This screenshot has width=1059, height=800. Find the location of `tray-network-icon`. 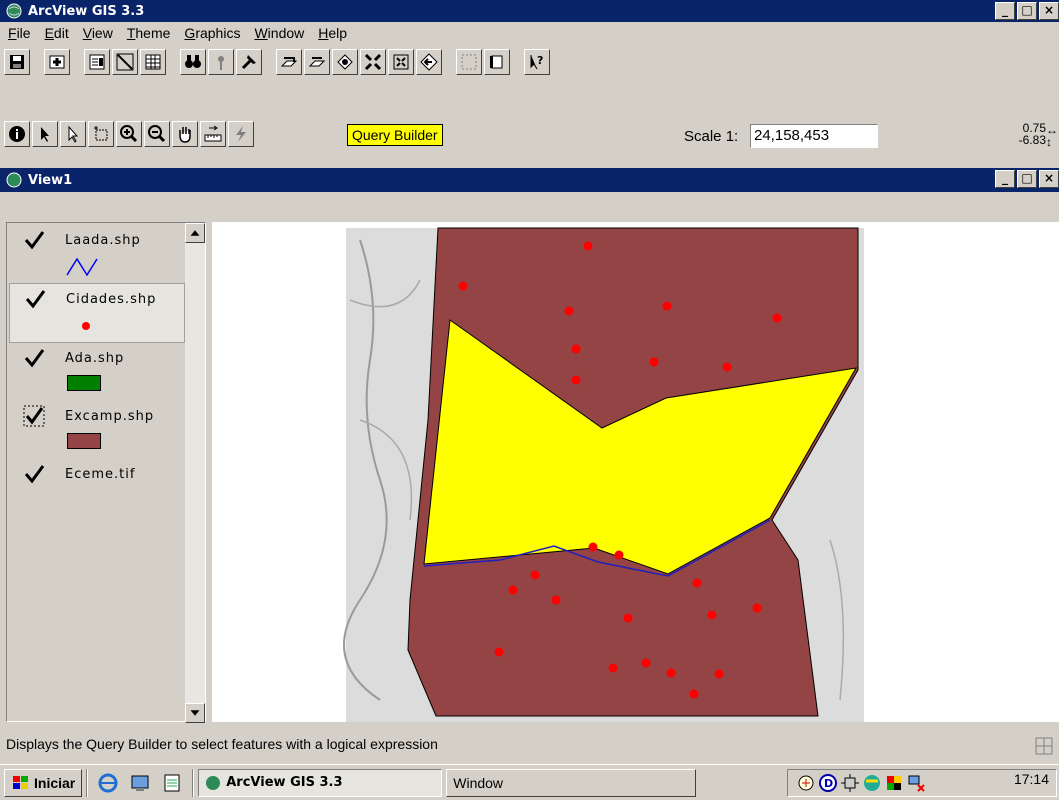

tray-network-icon is located at coordinates (806, 783).